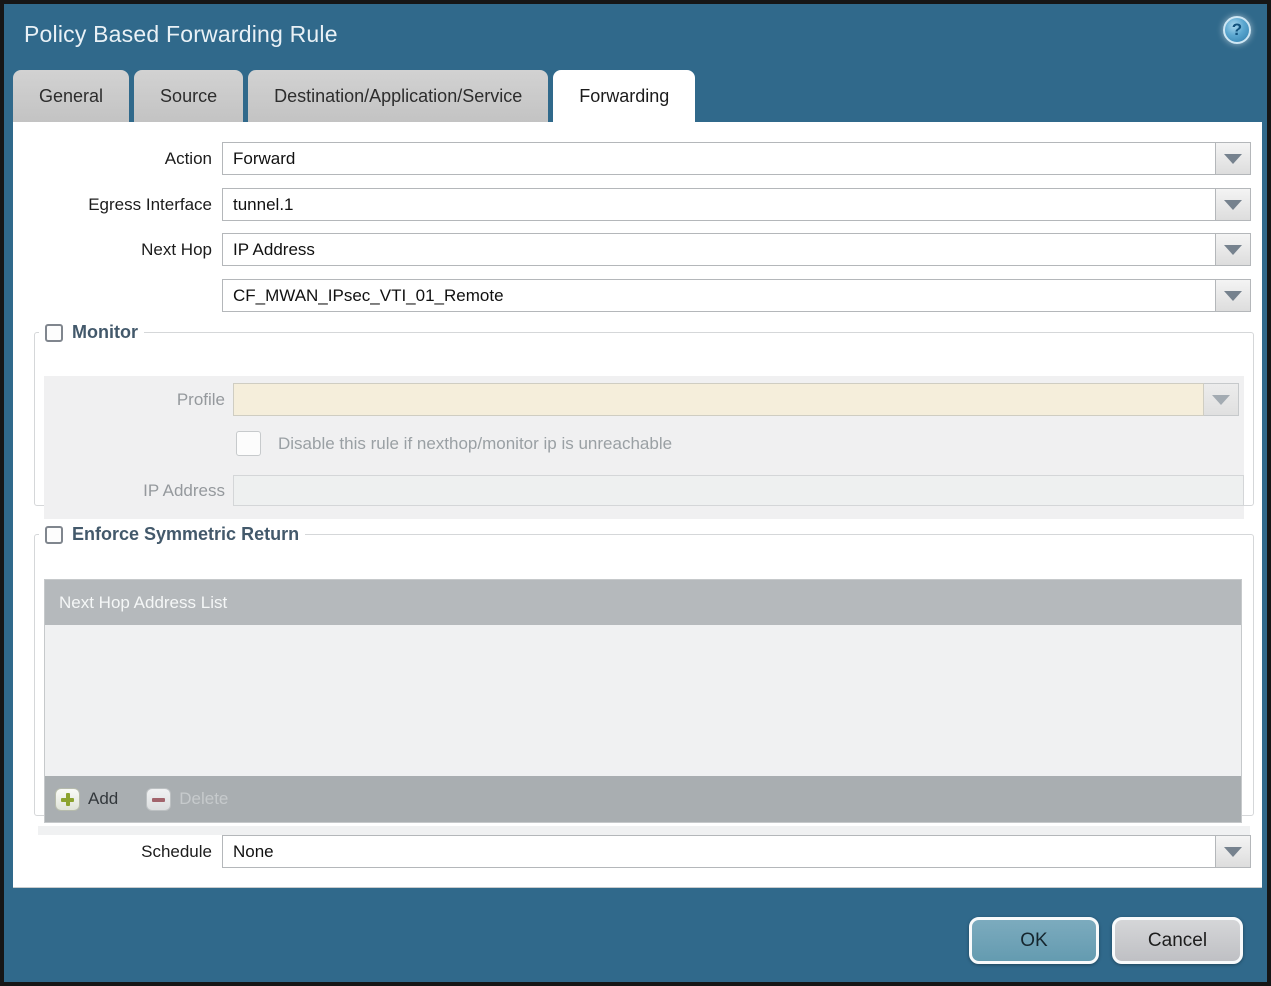 This screenshot has height=986, width=1271. I want to click on next-hop-type-combobox: IP Address, so click(736, 249).